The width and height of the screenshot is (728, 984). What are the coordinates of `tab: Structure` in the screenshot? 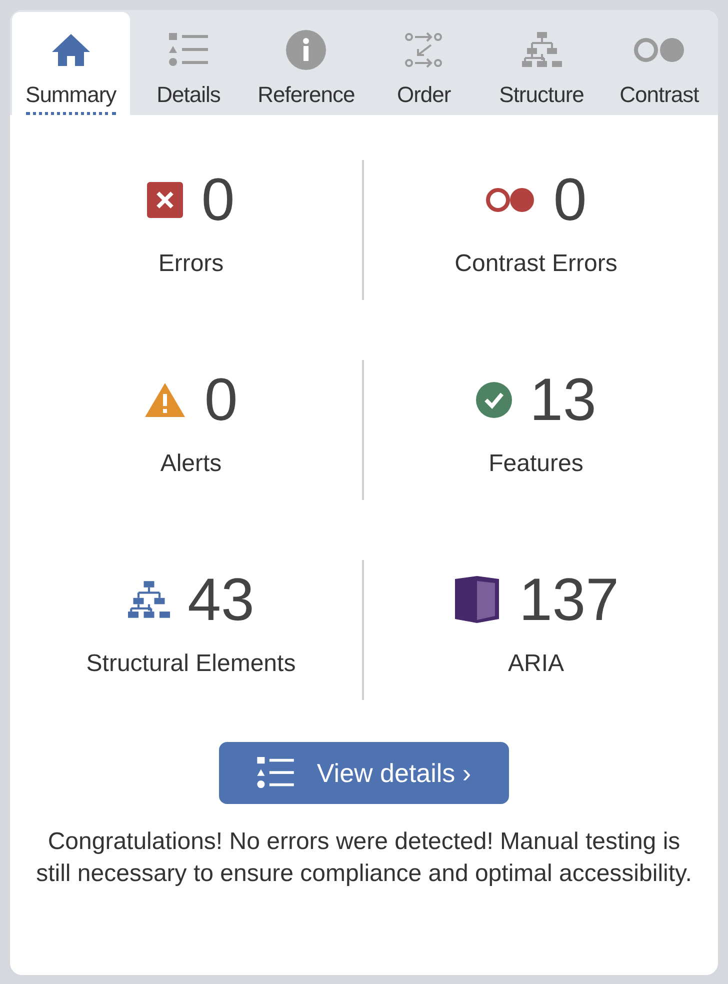 It's located at (541, 63).